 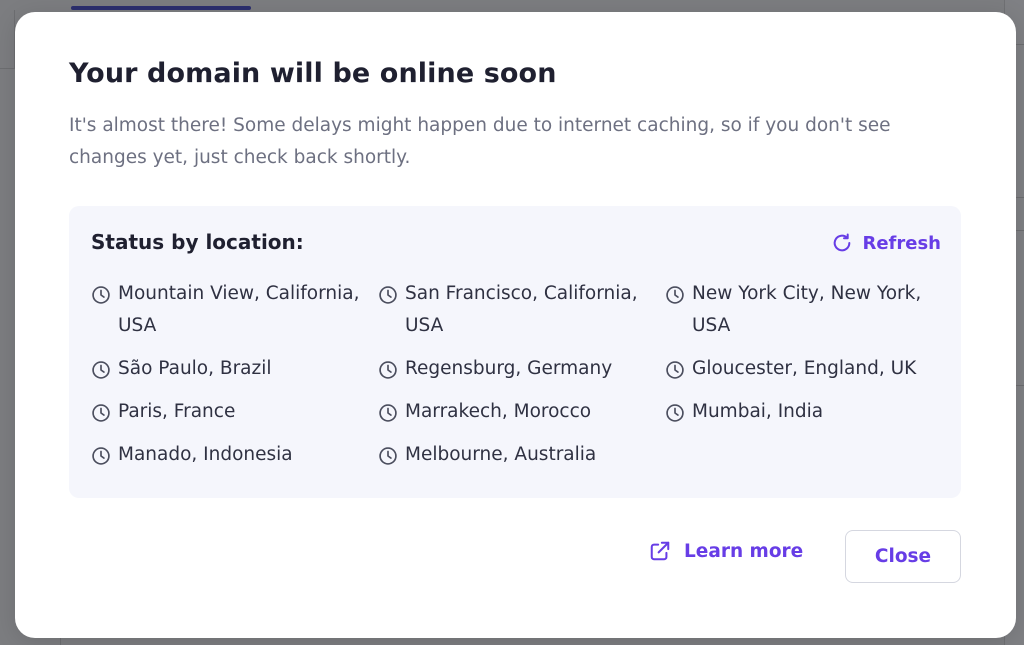 What do you see at coordinates (7, 39) in the screenshot?
I see `background-left-panel` at bounding box center [7, 39].